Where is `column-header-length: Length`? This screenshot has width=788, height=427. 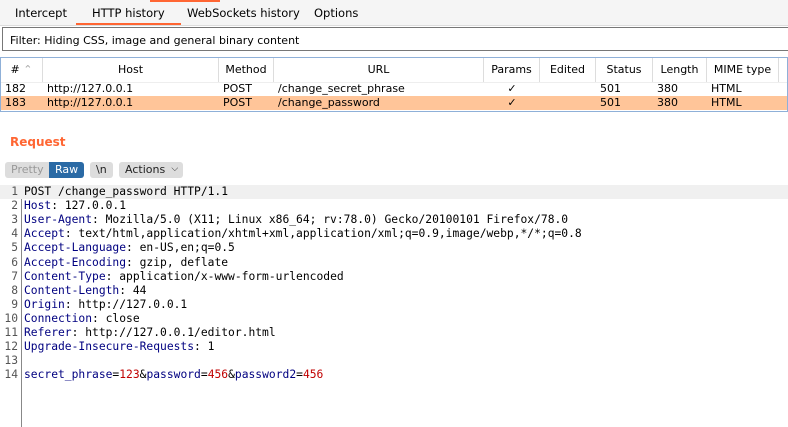 column-header-length: Length is located at coordinates (680, 70).